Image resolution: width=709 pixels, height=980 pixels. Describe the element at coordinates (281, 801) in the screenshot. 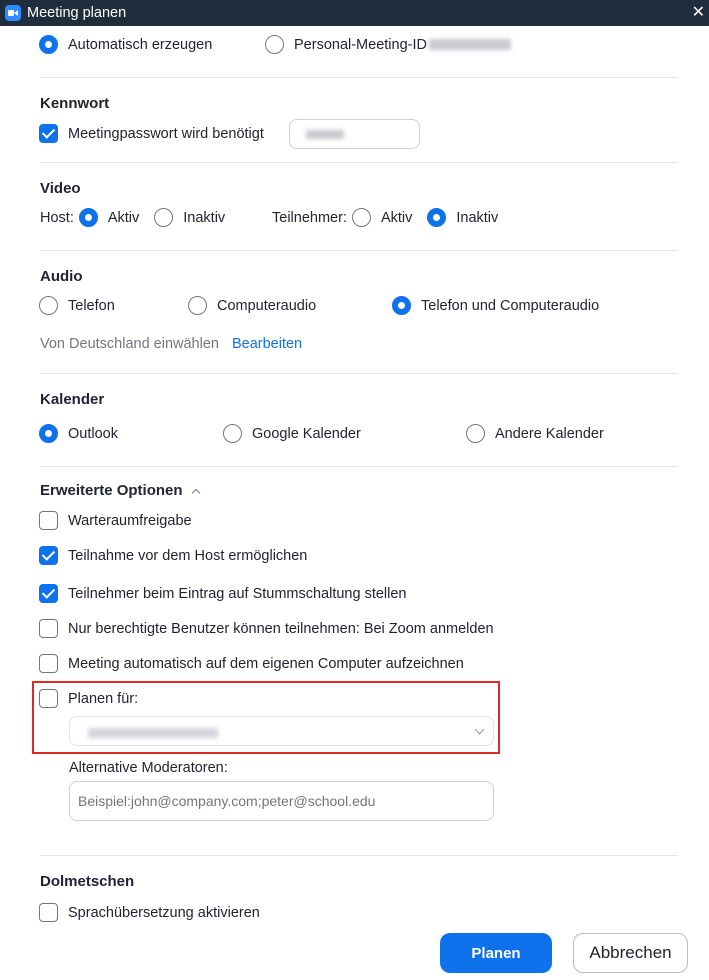

I see `alt-hosts-input` at that location.